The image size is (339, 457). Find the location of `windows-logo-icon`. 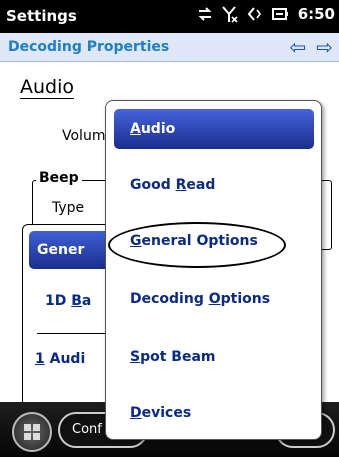

windows-logo-icon is located at coordinates (32, 432).